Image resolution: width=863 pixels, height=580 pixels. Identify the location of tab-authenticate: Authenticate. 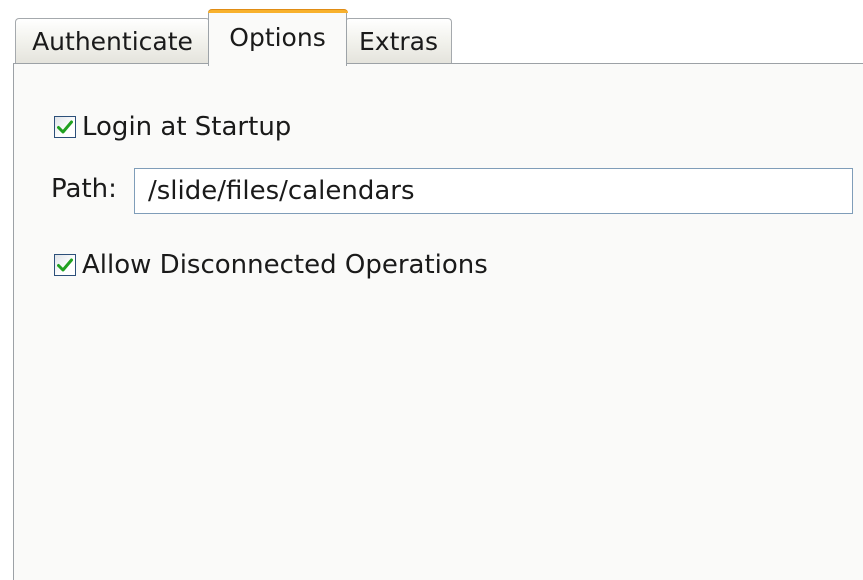
(112, 41).